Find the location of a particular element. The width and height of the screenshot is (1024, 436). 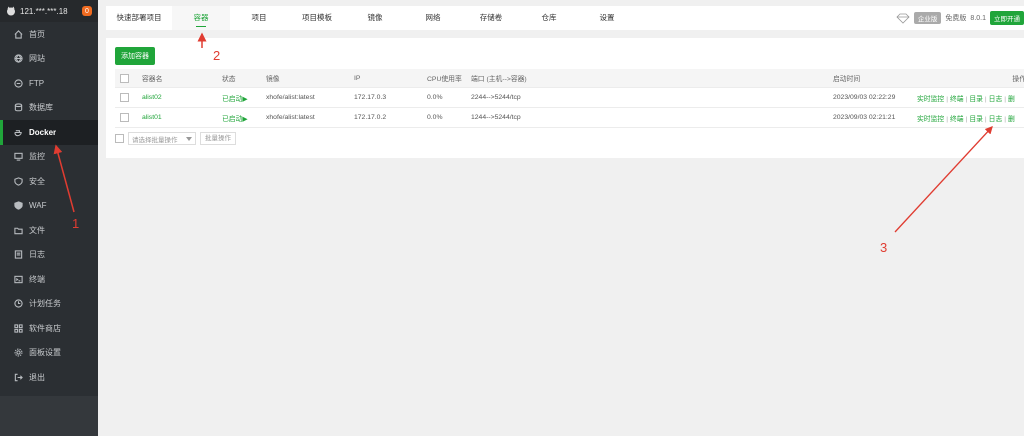

cat-logo-icon is located at coordinates (11, 11).